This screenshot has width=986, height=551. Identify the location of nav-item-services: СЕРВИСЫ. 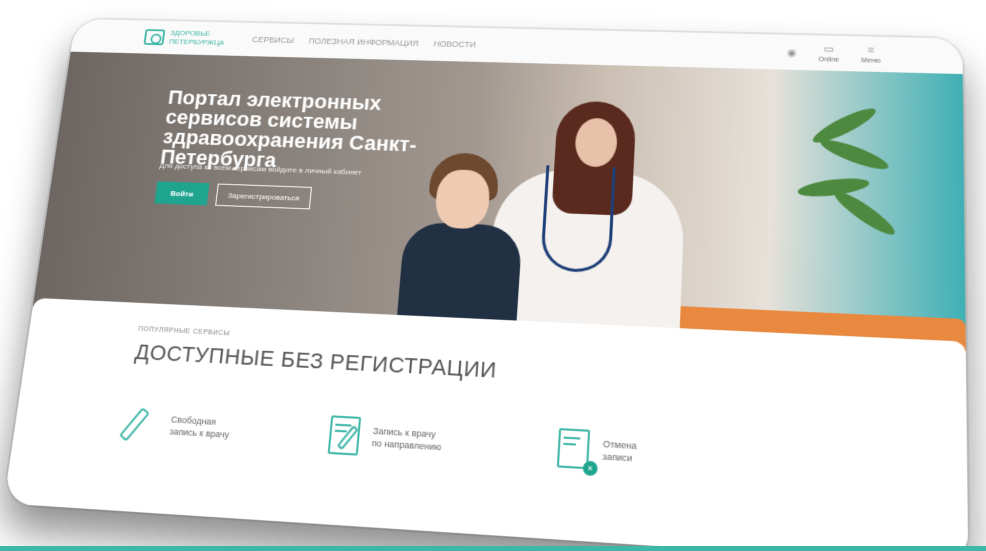
(273, 40).